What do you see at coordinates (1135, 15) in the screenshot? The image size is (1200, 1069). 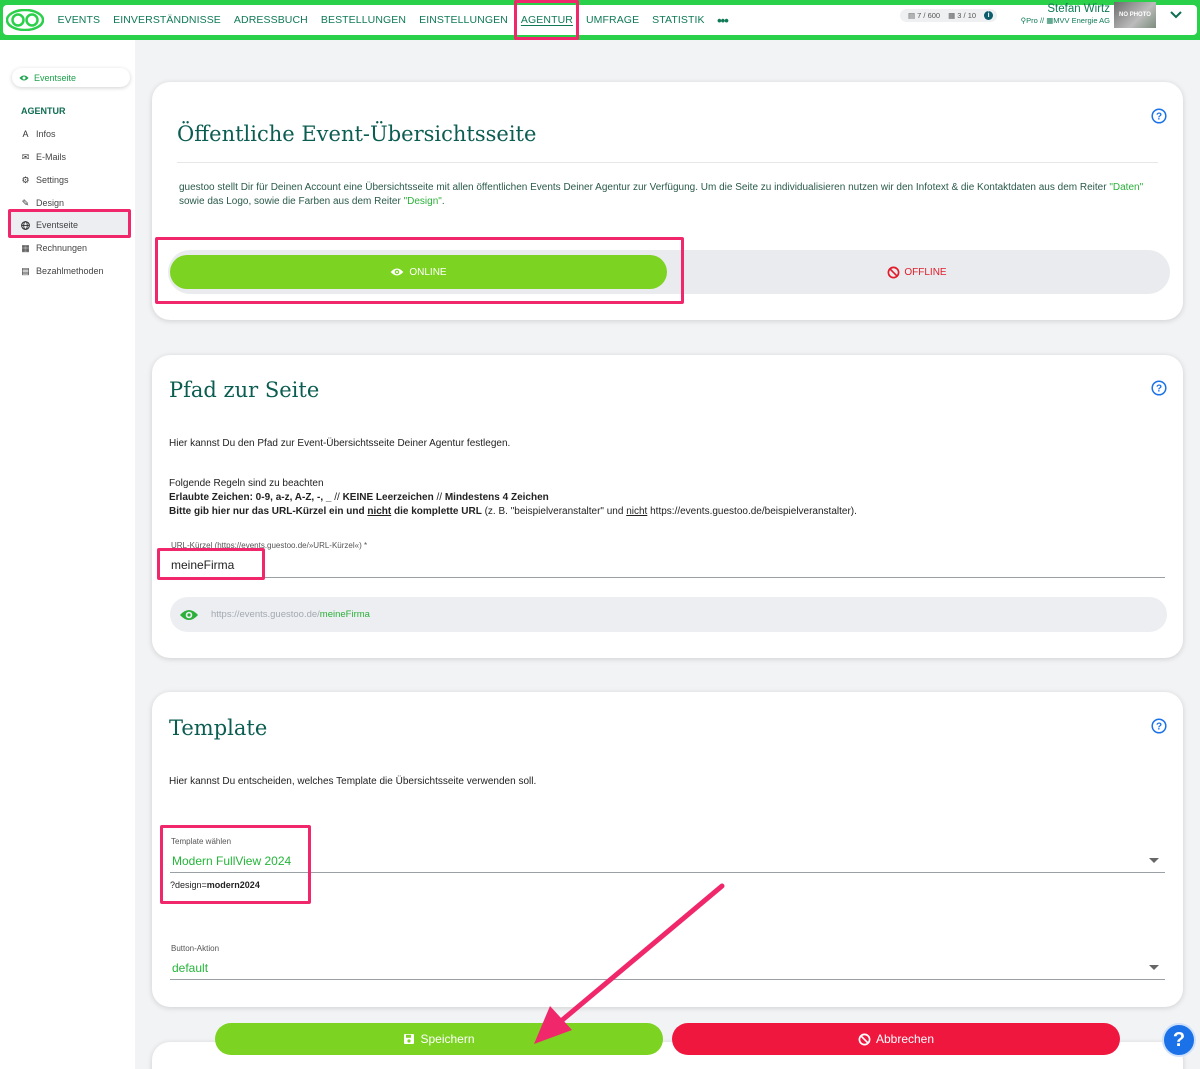 I see `avatar: NO PHOTO` at bounding box center [1135, 15].